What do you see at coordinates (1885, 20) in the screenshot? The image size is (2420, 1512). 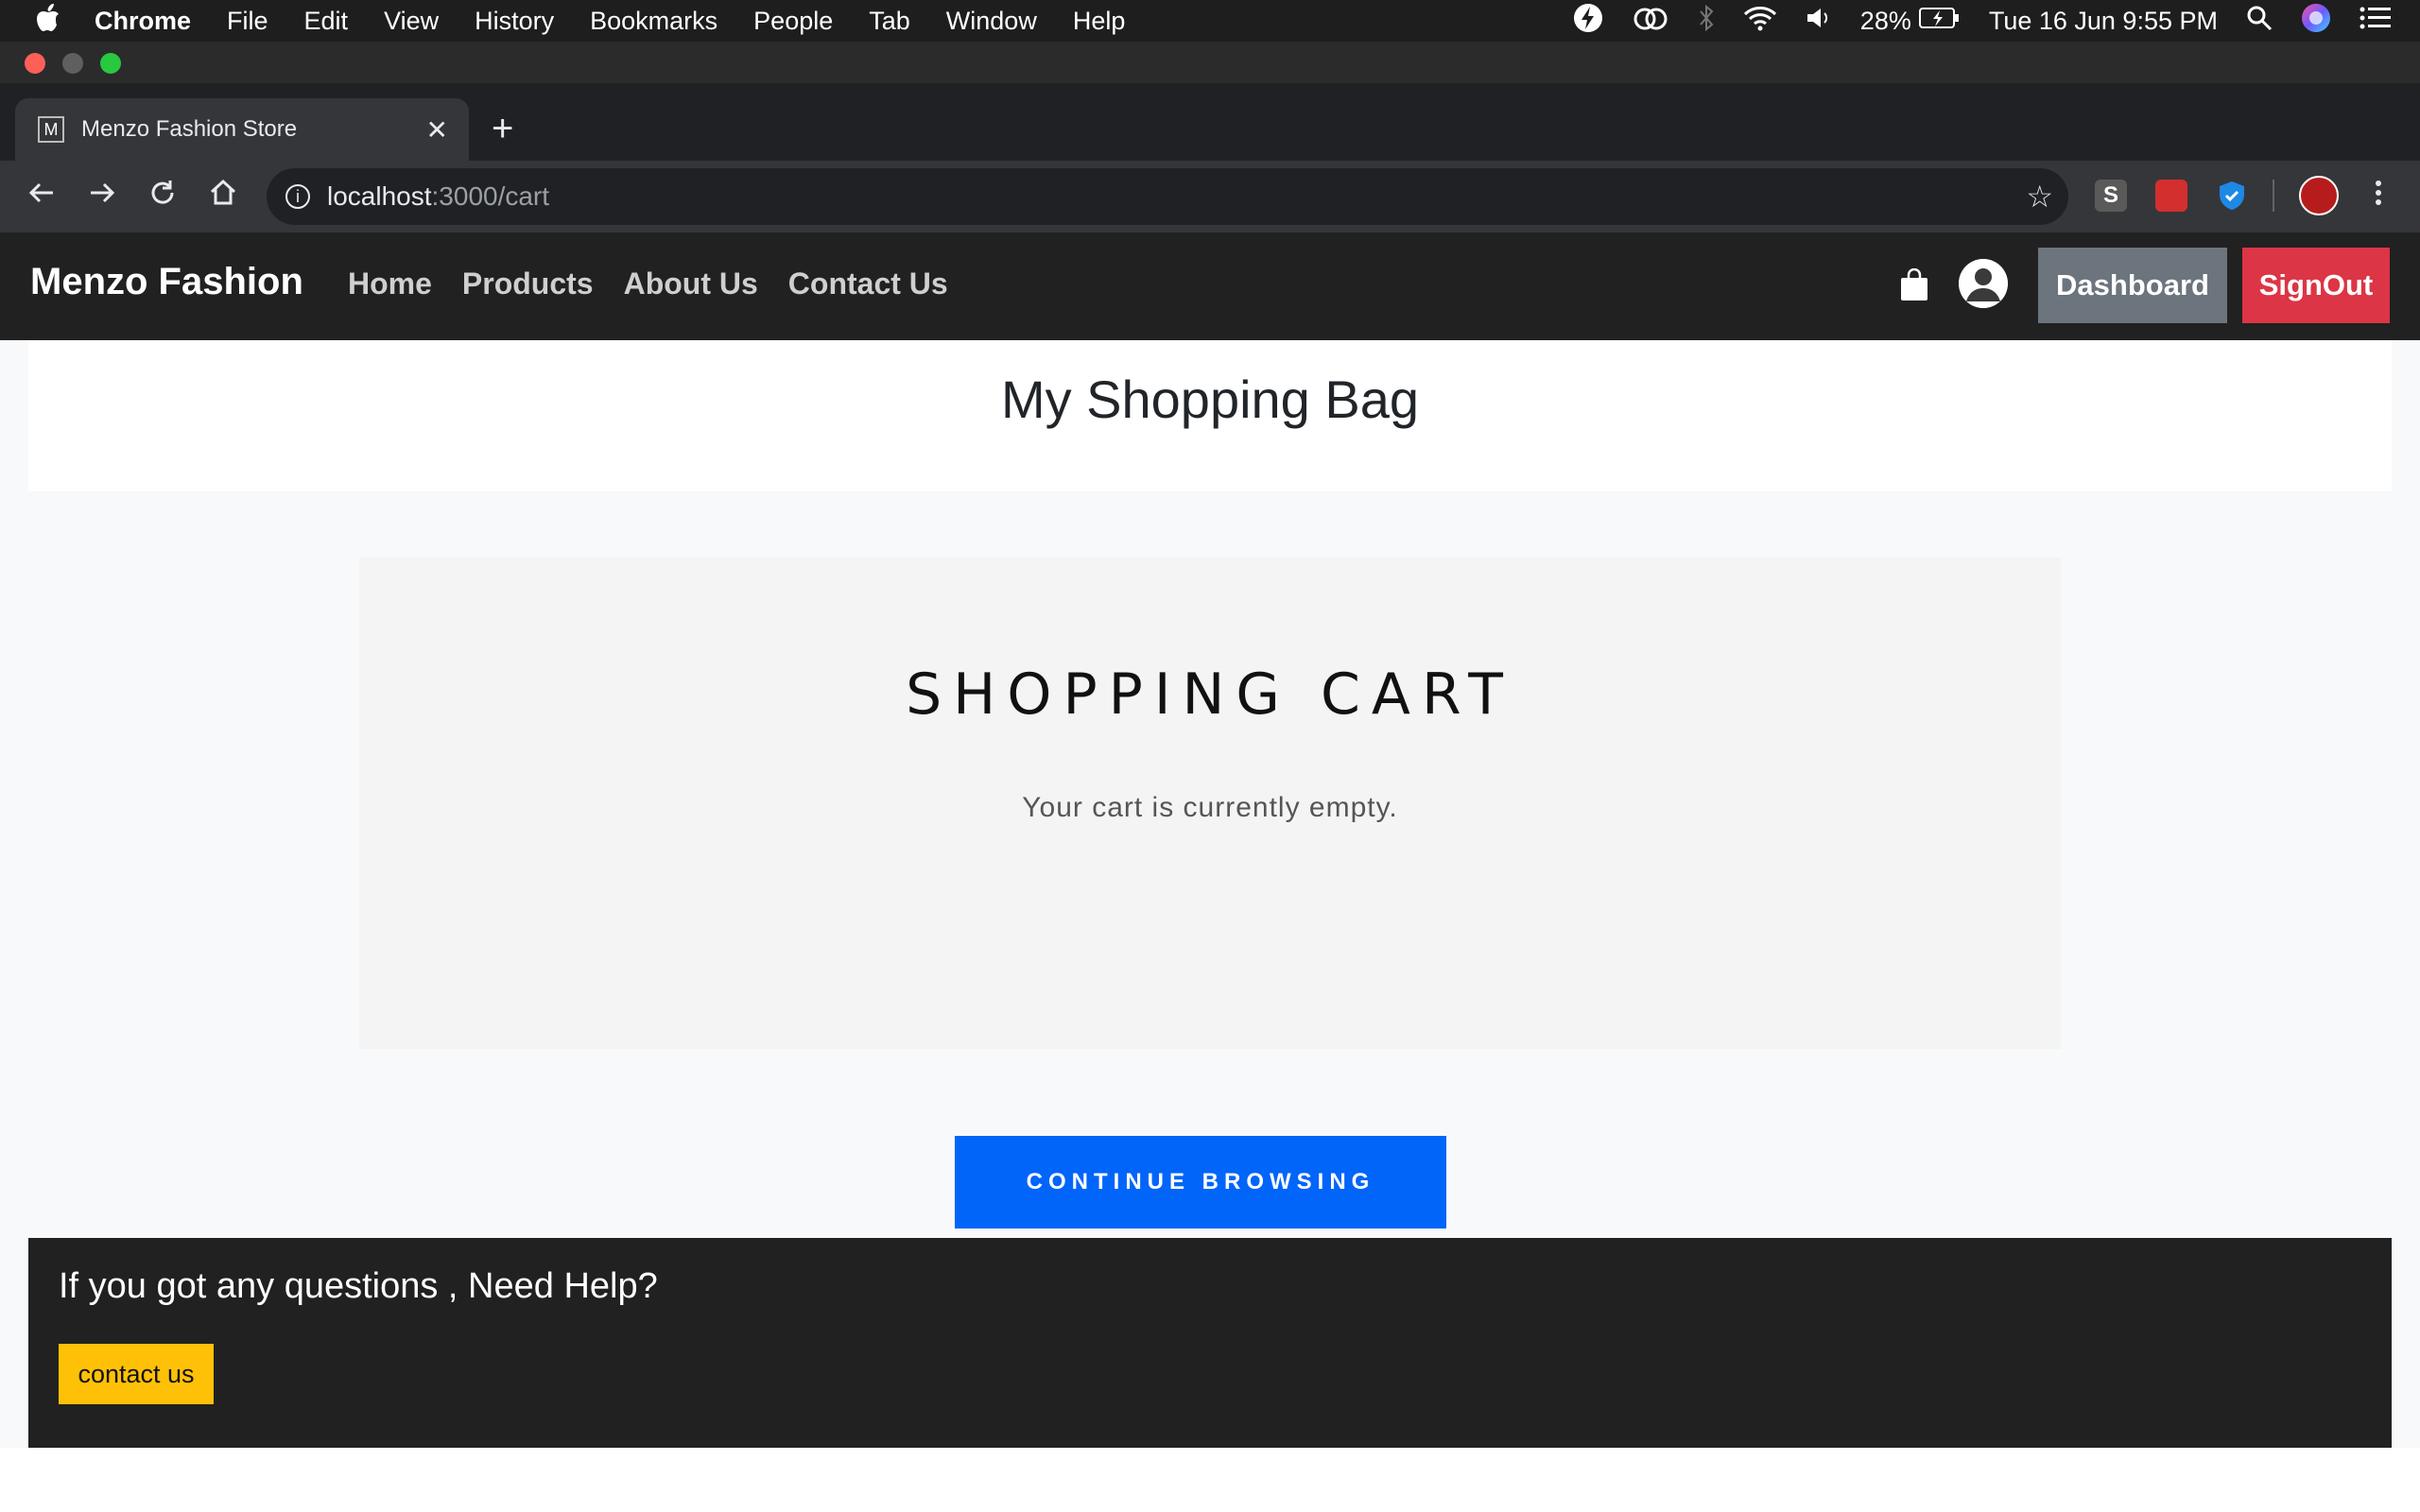 I see `battery-percent: 28%` at bounding box center [1885, 20].